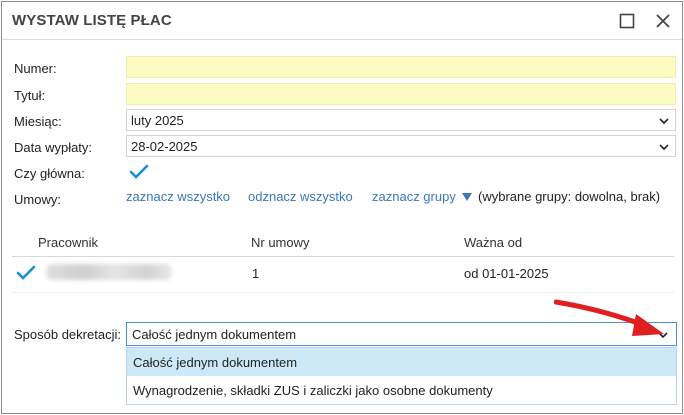  Describe the element at coordinates (49, 173) in the screenshot. I see `czy-glowna-label: Czy główna:` at that location.